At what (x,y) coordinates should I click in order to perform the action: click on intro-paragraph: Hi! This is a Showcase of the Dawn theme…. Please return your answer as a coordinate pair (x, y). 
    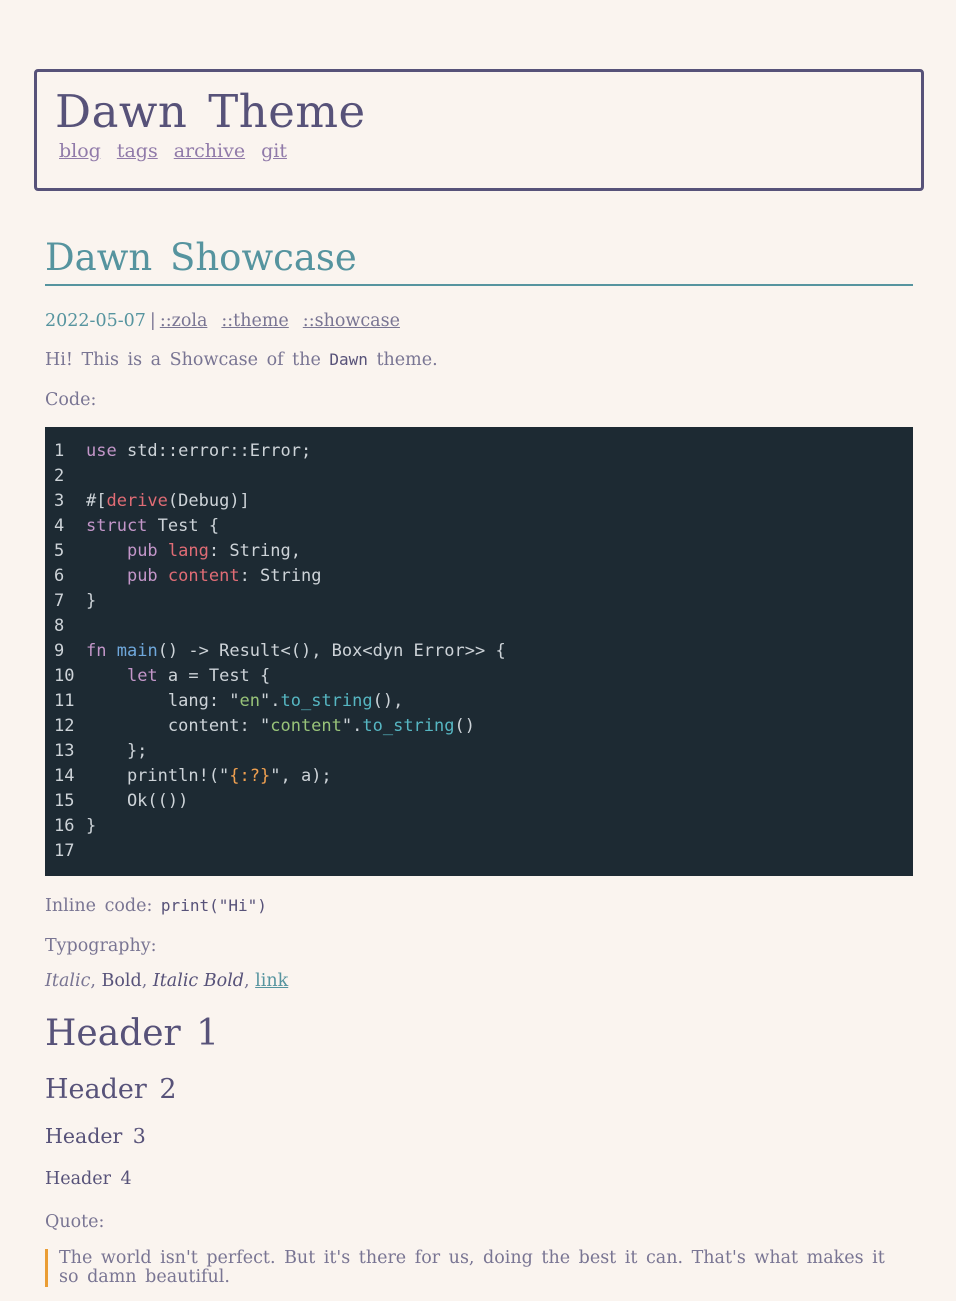
    Looking at the image, I should click on (241, 360).